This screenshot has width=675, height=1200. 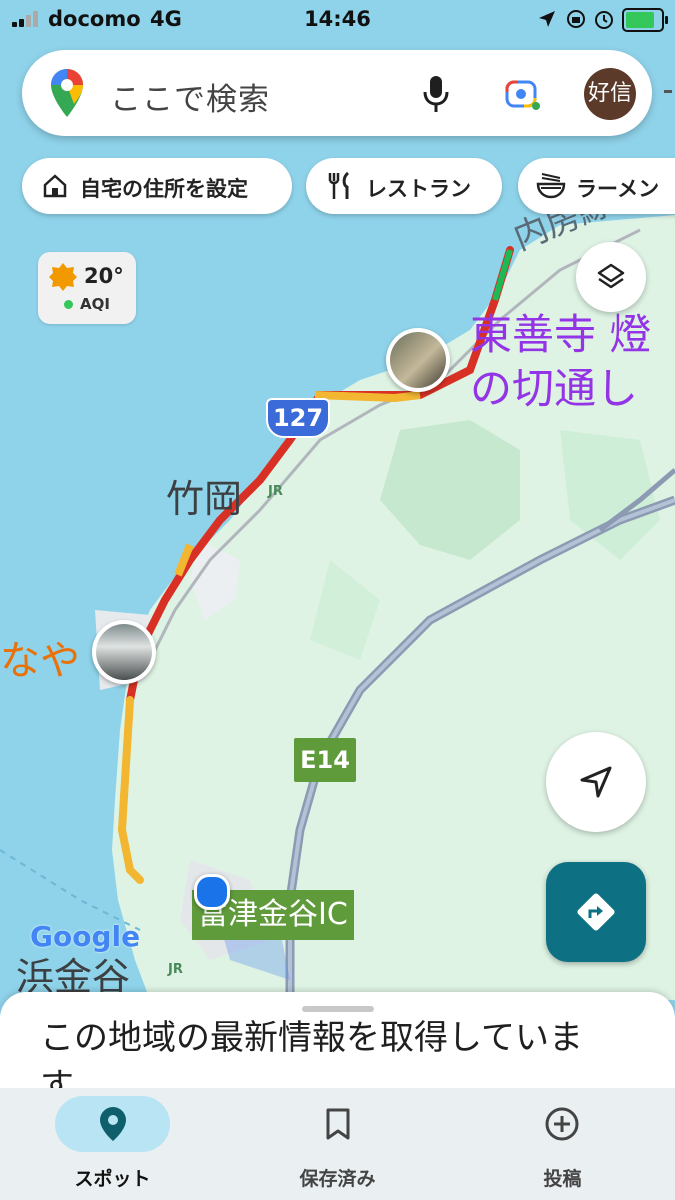 What do you see at coordinates (112, 1144) in the screenshot?
I see `nav-tab-spot: スポット` at bounding box center [112, 1144].